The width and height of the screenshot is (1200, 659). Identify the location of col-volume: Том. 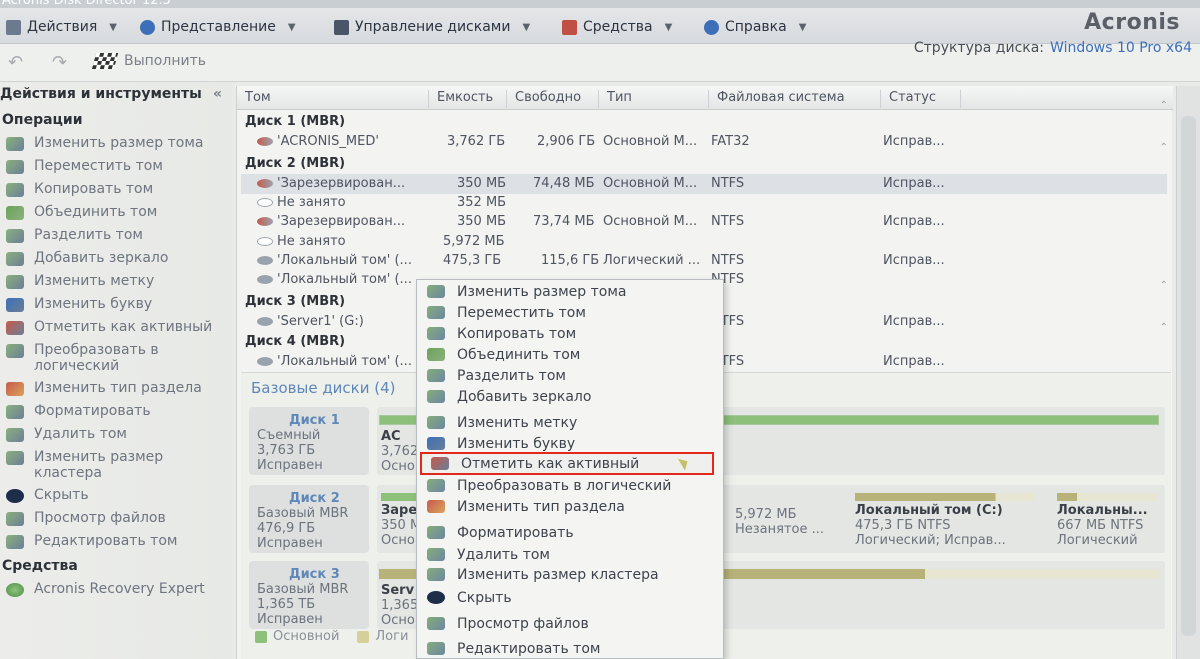
(333, 99).